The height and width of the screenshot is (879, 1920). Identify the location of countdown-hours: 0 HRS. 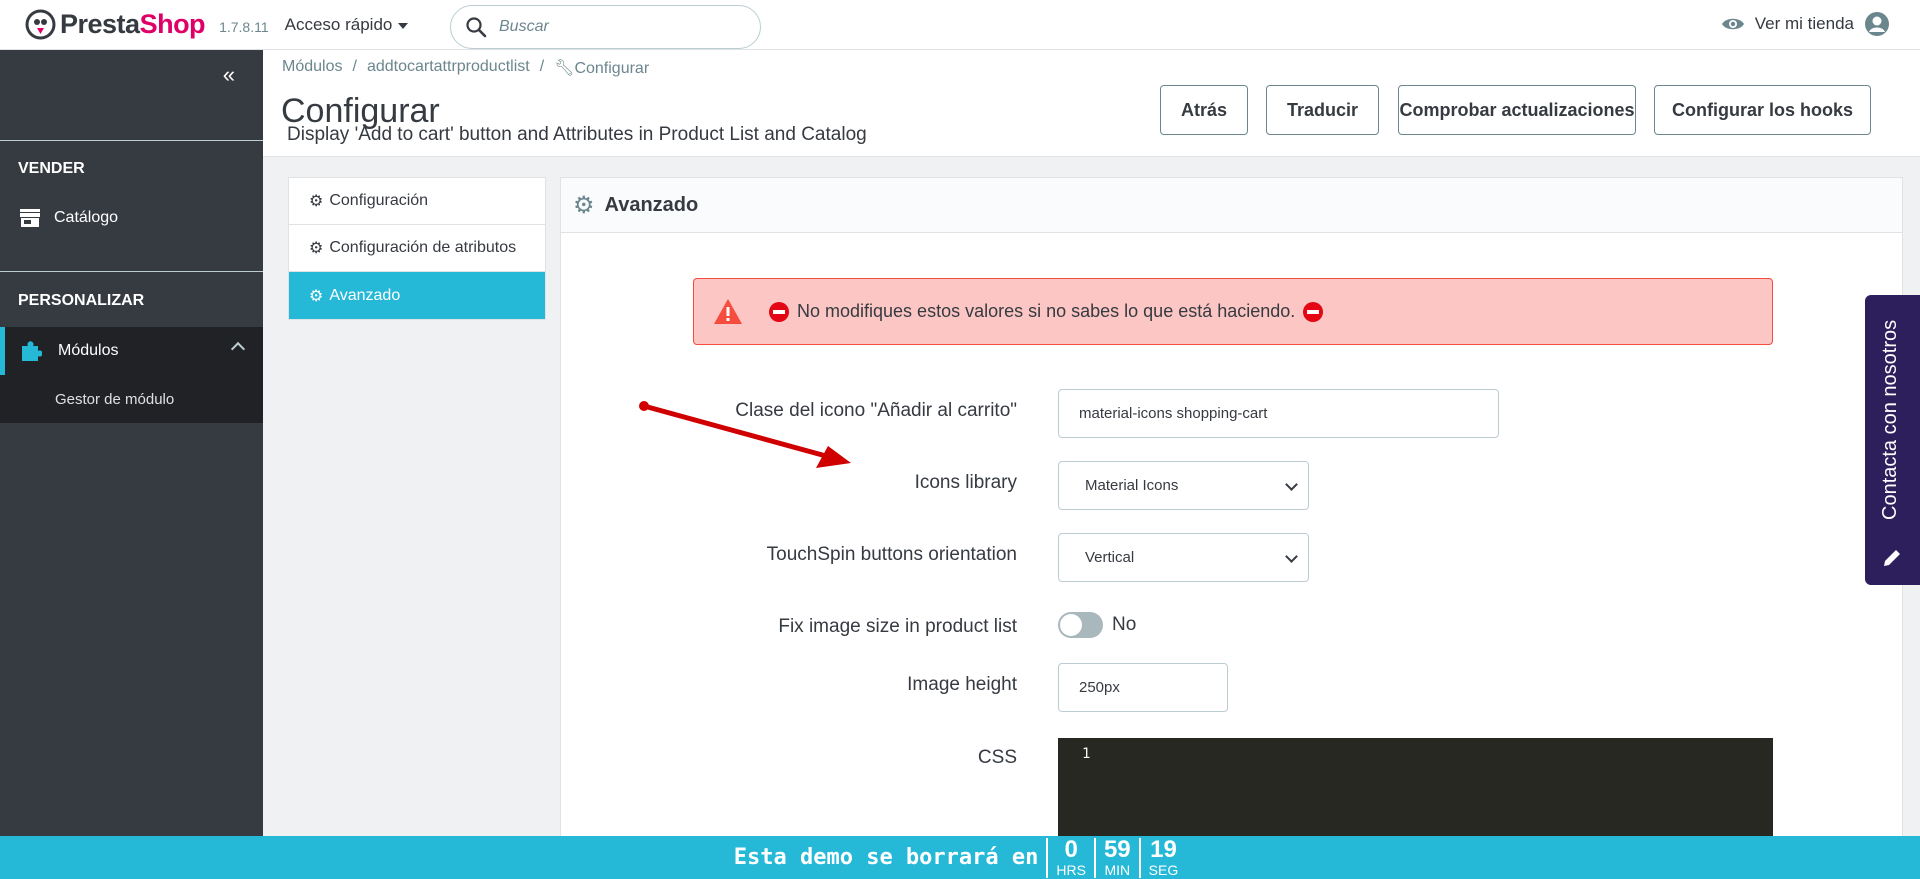
(1070, 856).